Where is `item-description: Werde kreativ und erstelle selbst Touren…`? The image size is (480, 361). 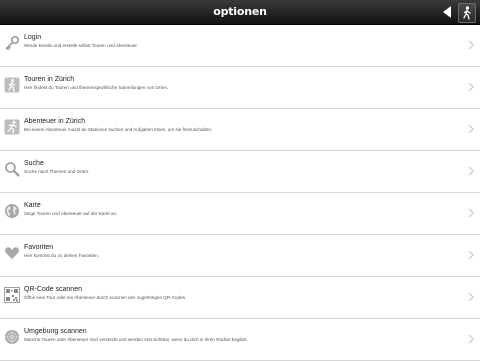 item-description: Werde kreativ und erstelle selbst Touren… is located at coordinates (81, 45).